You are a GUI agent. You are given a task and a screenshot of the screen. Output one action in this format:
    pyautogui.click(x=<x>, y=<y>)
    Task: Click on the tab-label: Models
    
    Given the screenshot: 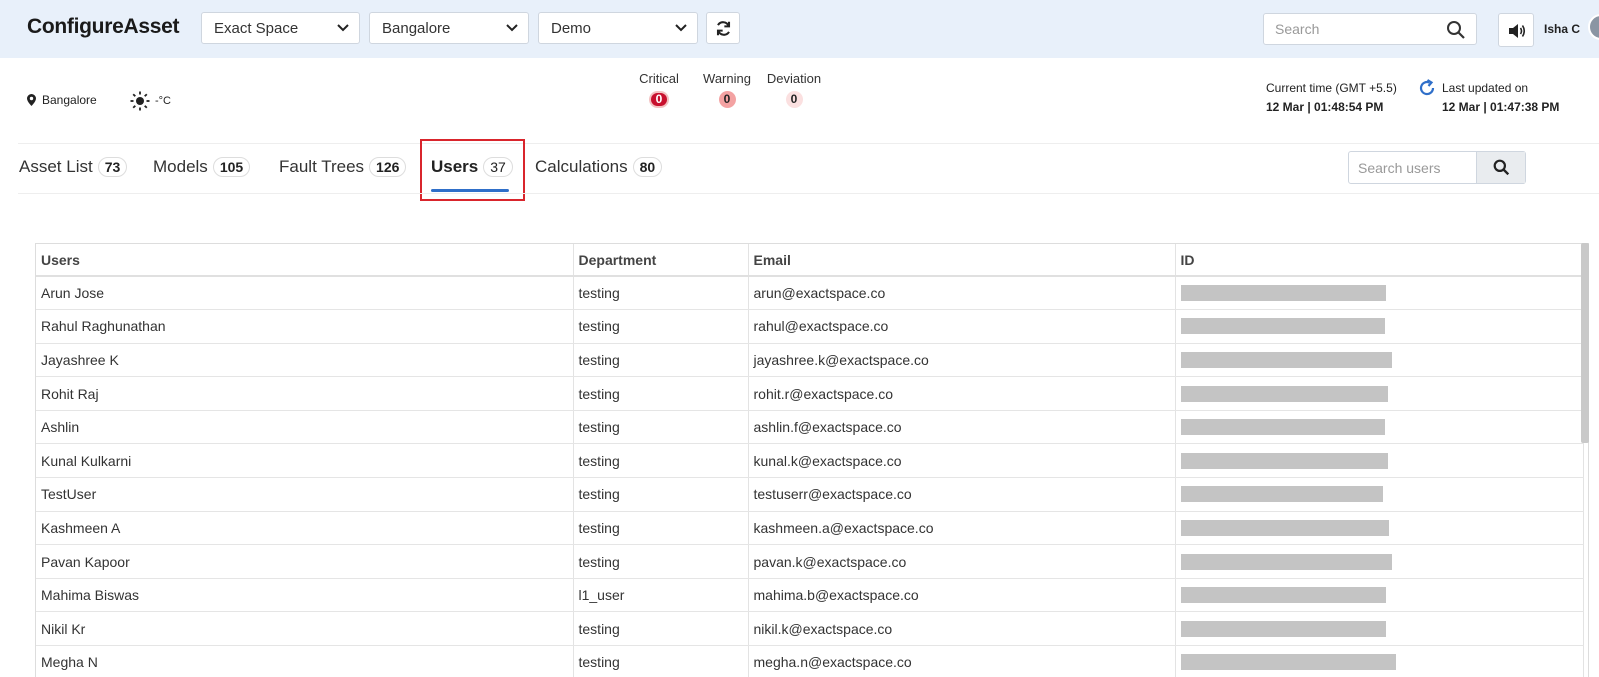 What is the action you would take?
    pyautogui.click(x=180, y=166)
    